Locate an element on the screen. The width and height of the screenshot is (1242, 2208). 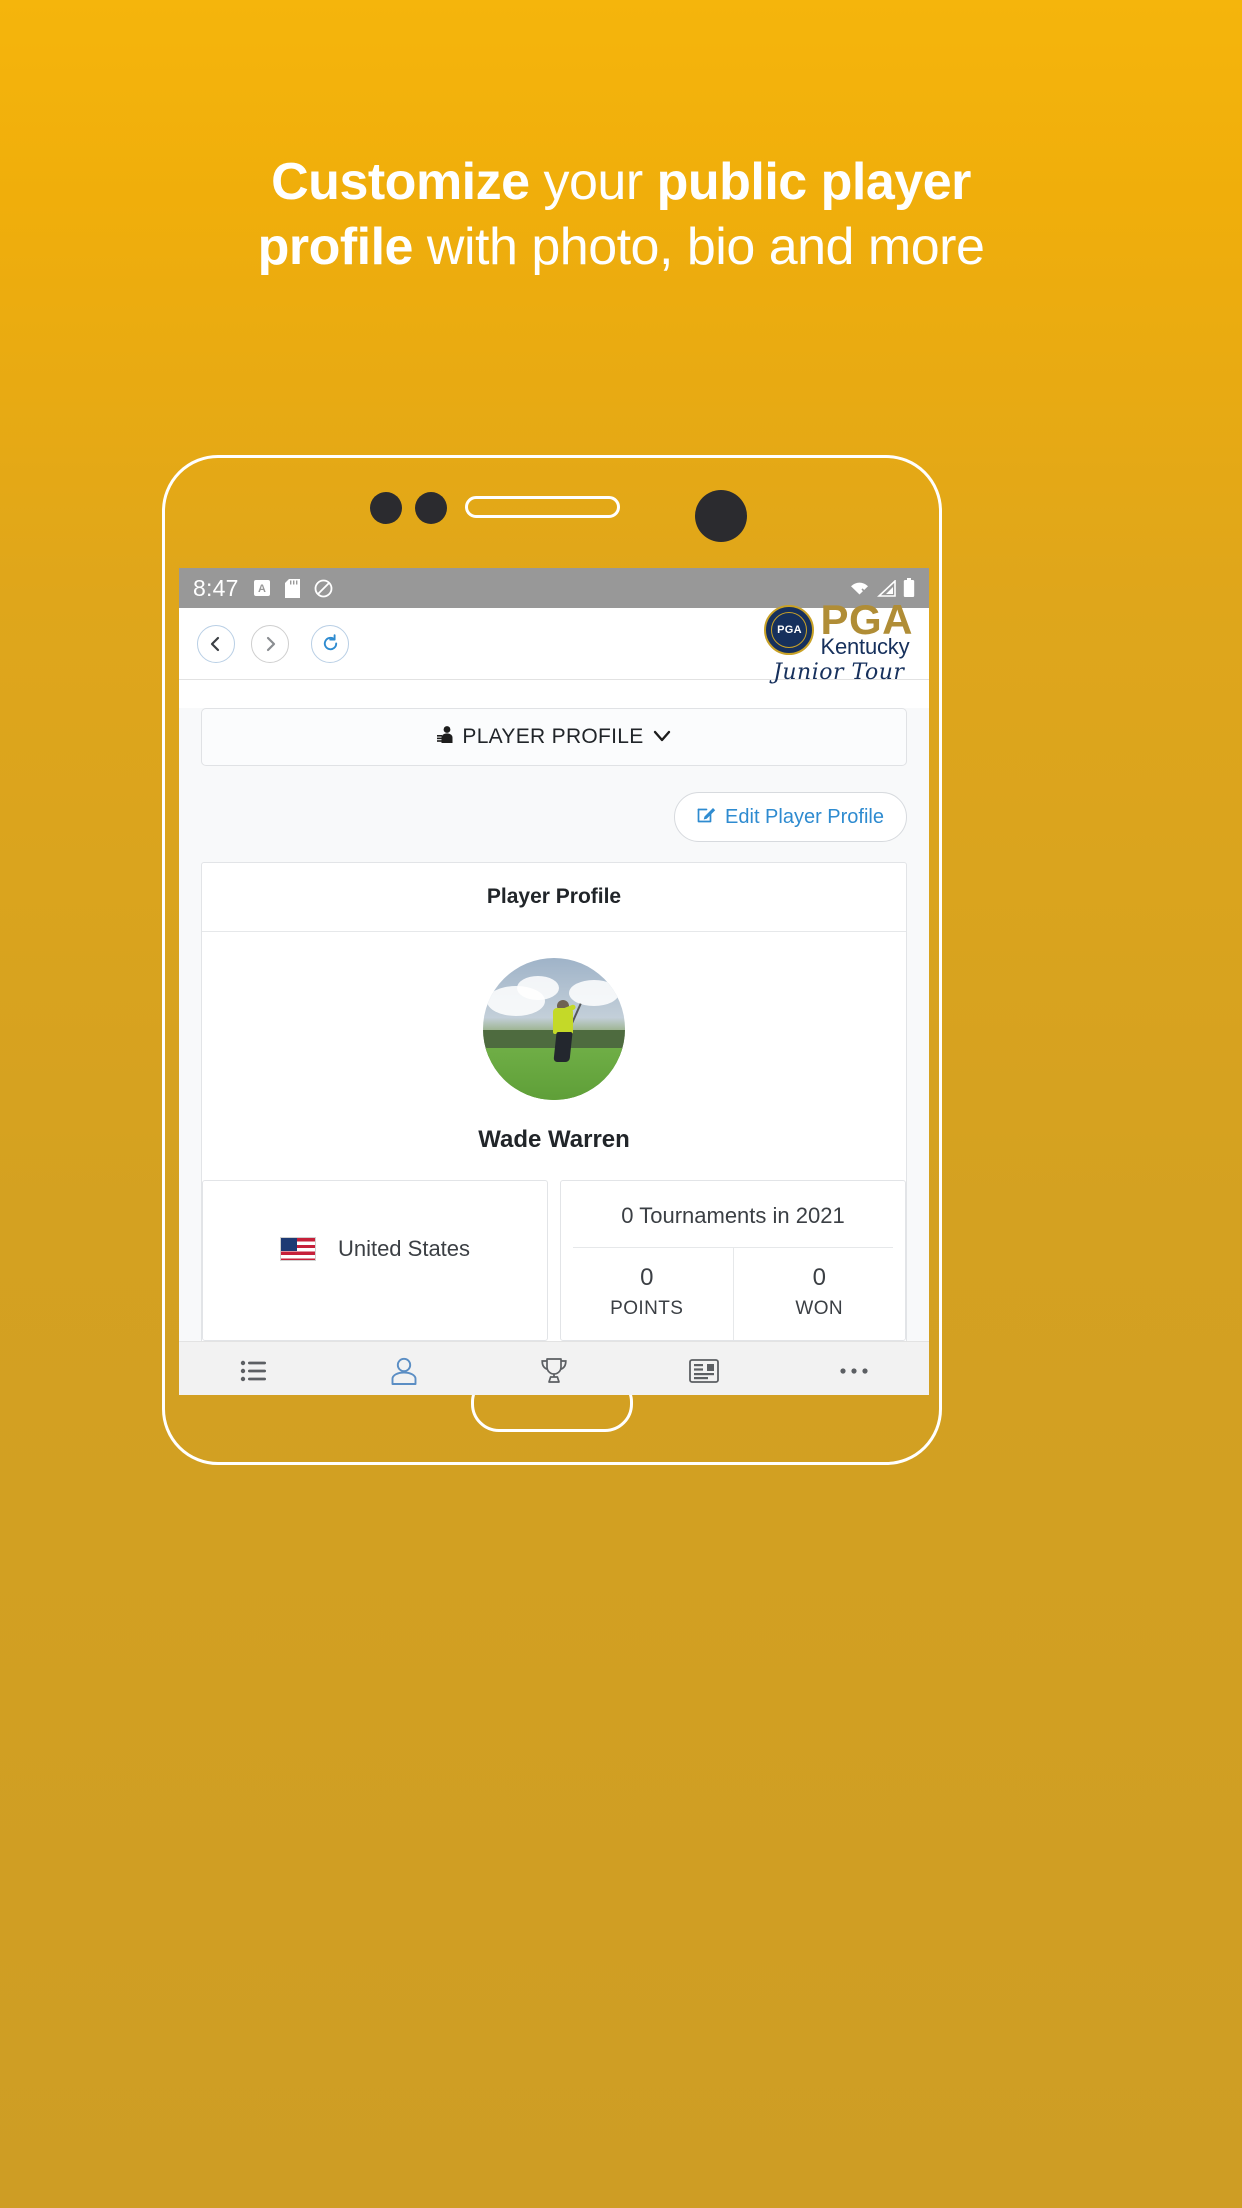
points-cell: 0 POINTS is located at coordinates (647, 1294).